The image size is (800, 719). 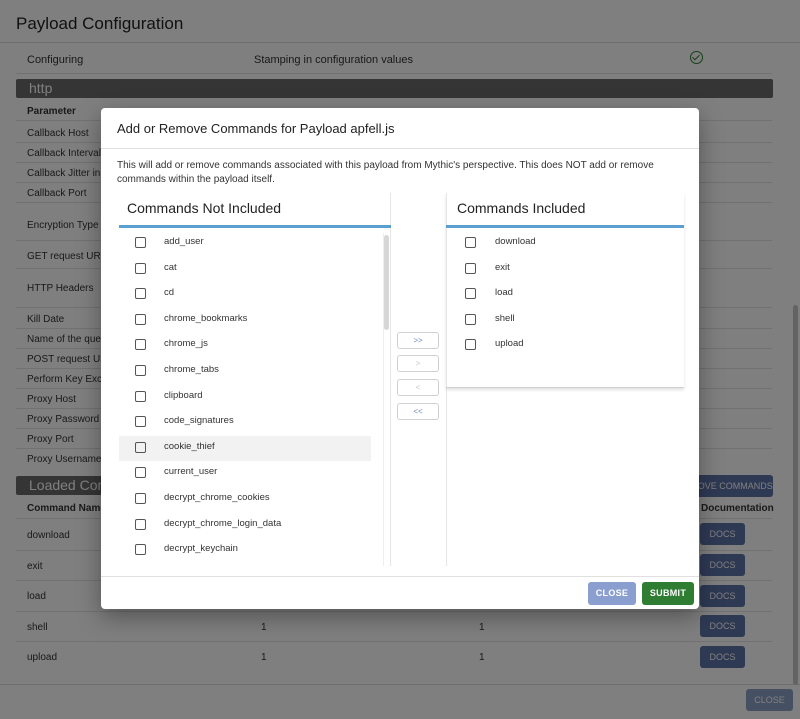 What do you see at coordinates (400, 148) in the screenshot?
I see `dialog-title-divider` at bounding box center [400, 148].